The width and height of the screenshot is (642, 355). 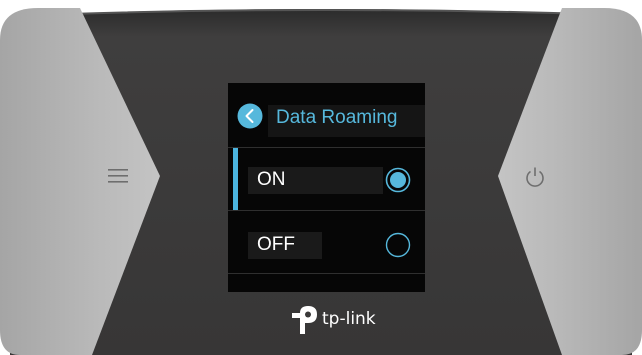 I want to click on option-label: ON, so click(x=271, y=179).